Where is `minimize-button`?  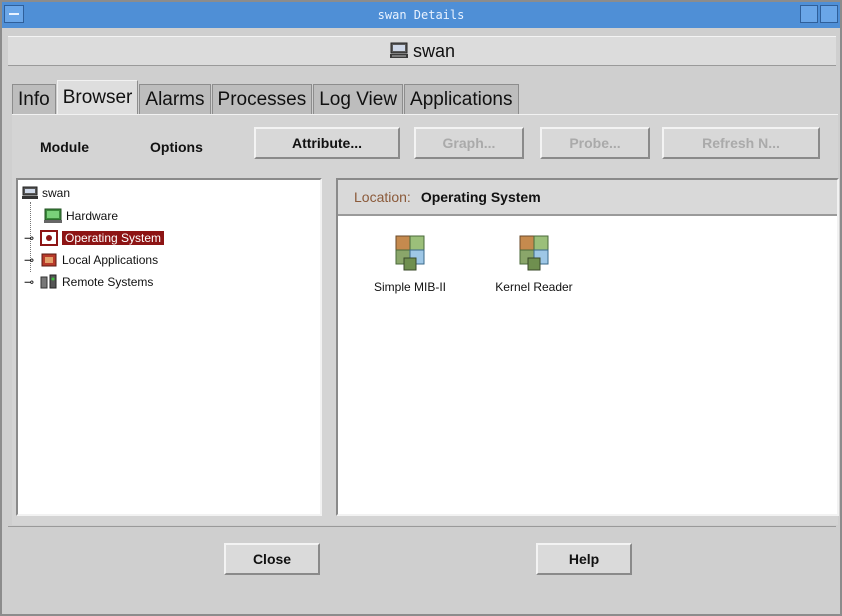 minimize-button is located at coordinates (809, 14).